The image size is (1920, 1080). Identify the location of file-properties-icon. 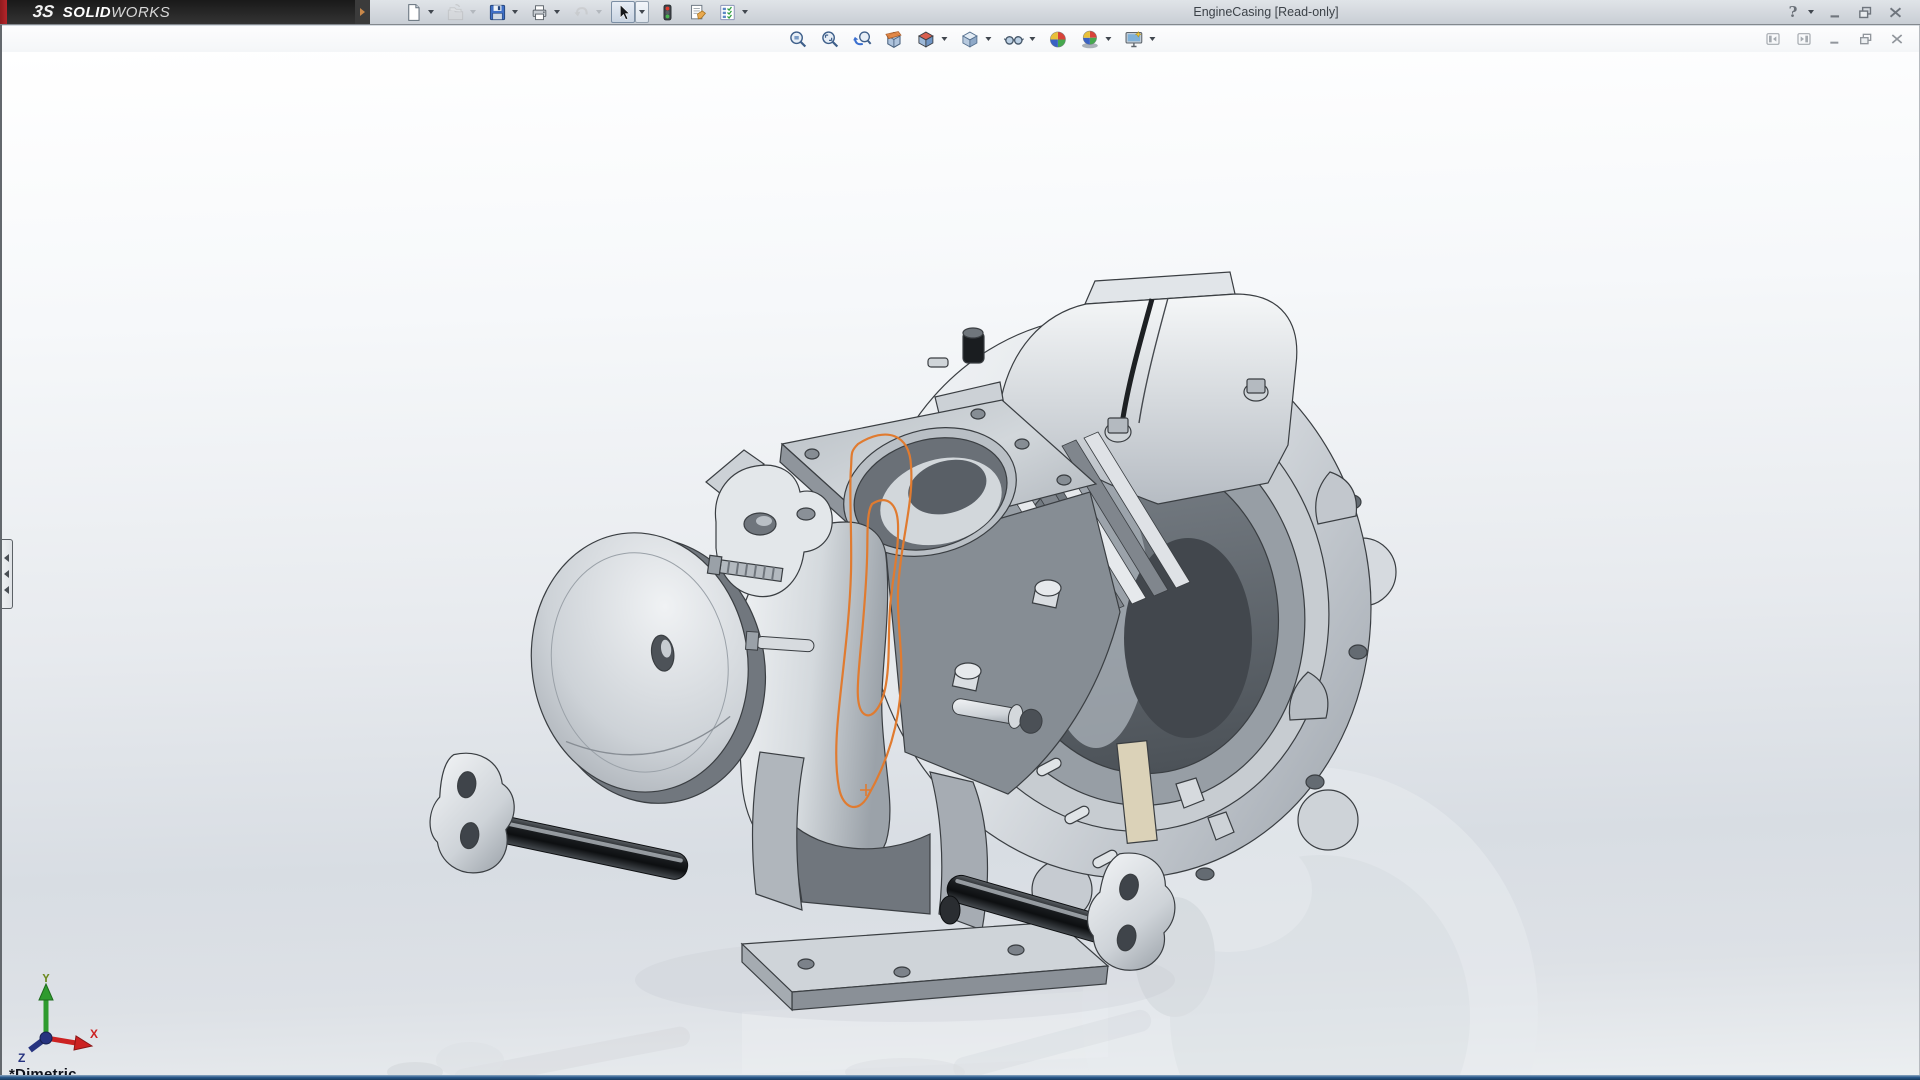
(697, 12).